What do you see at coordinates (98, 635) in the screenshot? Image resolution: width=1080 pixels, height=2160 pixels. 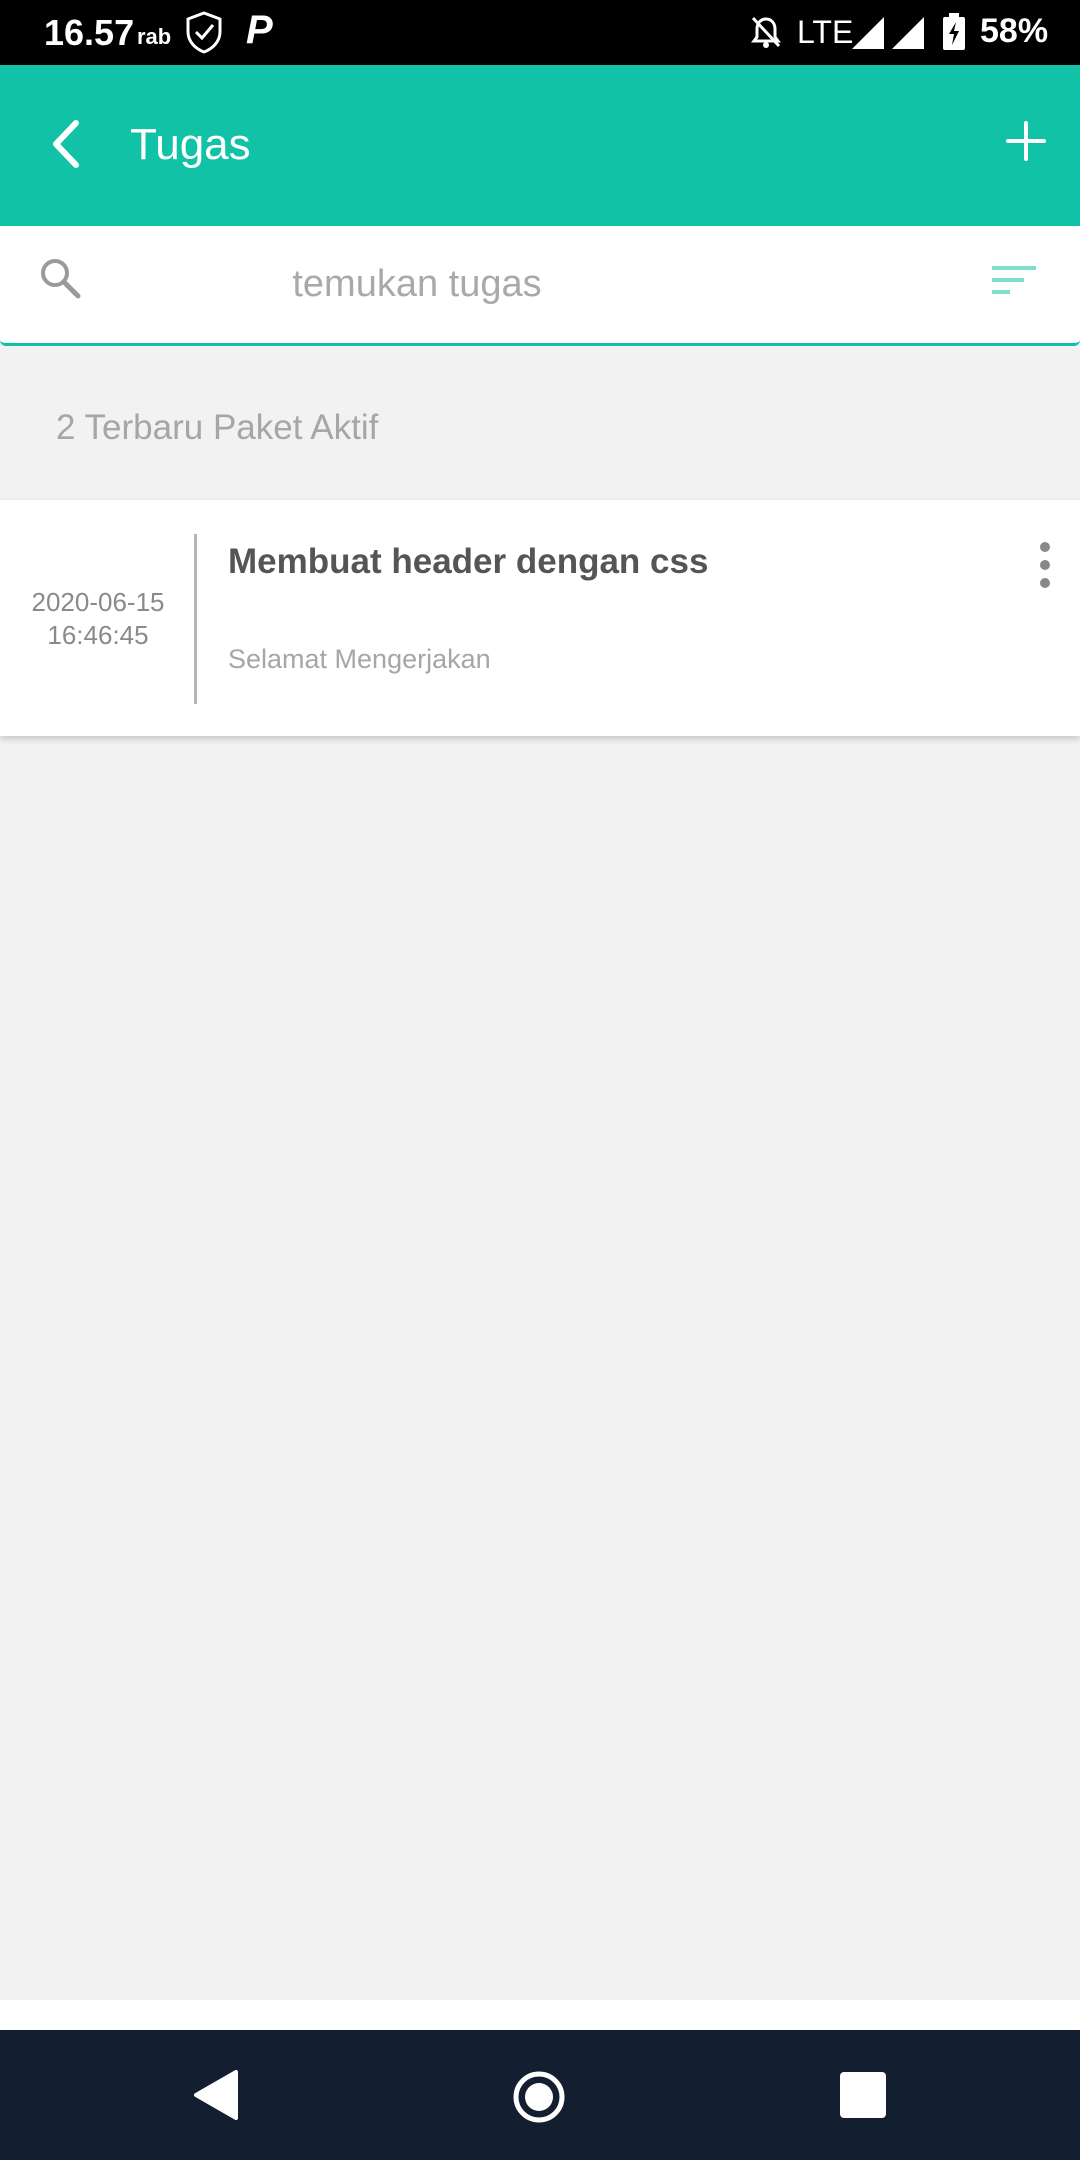 I see `task-time: 16:46:45` at bounding box center [98, 635].